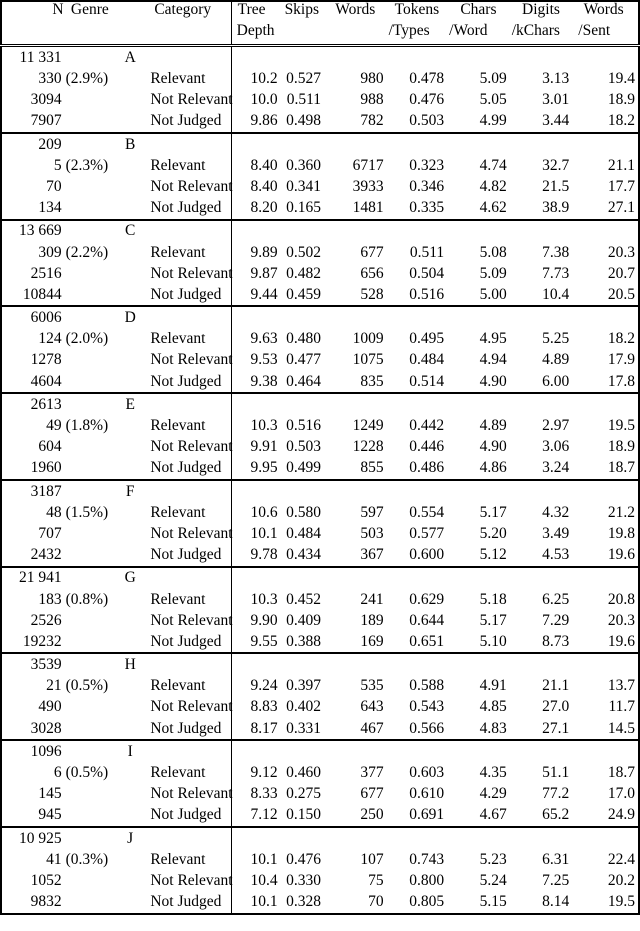  Describe the element at coordinates (54, 426) in the screenshot. I see `row-n: 49` at that location.